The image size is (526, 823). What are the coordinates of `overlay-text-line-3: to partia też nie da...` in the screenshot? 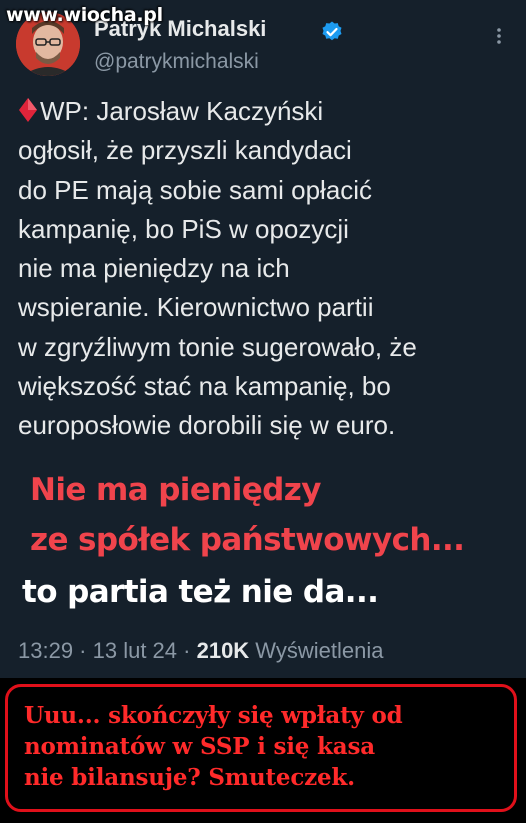 It's located at (200, 592).